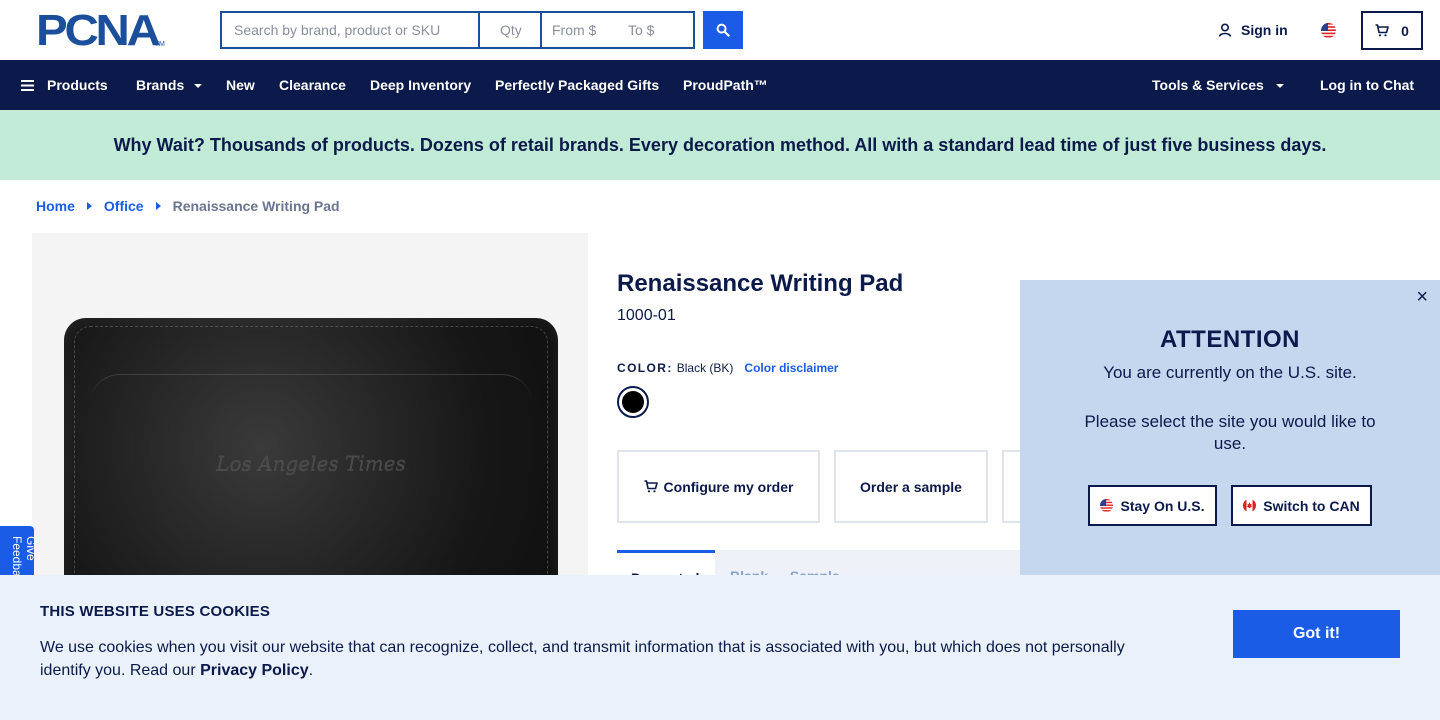  I want to click on nav-products: Products, so click(64, 85).